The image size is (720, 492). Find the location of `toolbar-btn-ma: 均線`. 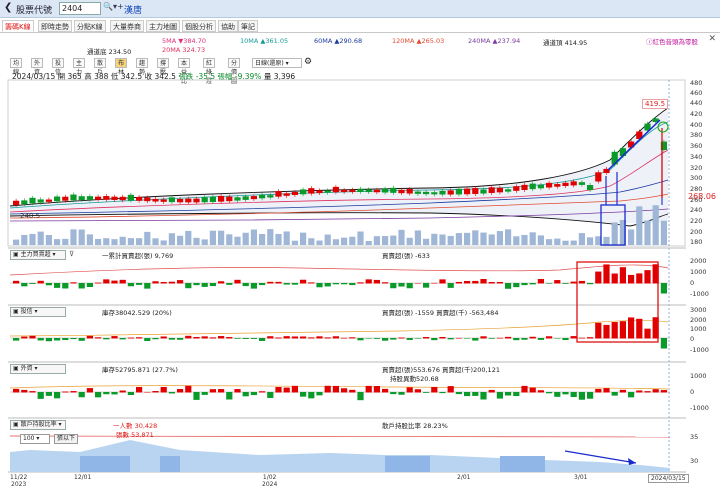

toolbar-btn-ma: 均線 is located at coordinates (16, 67).